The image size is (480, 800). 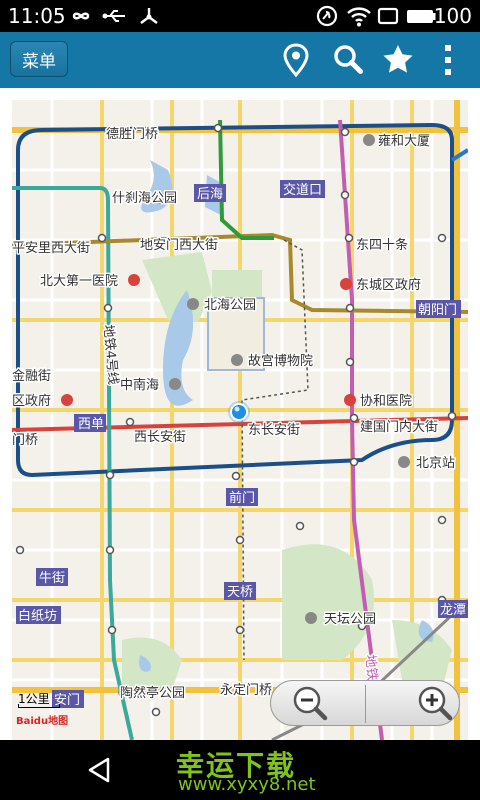 I want to click on map-label: 协和医院, so click(x=386, y=401).